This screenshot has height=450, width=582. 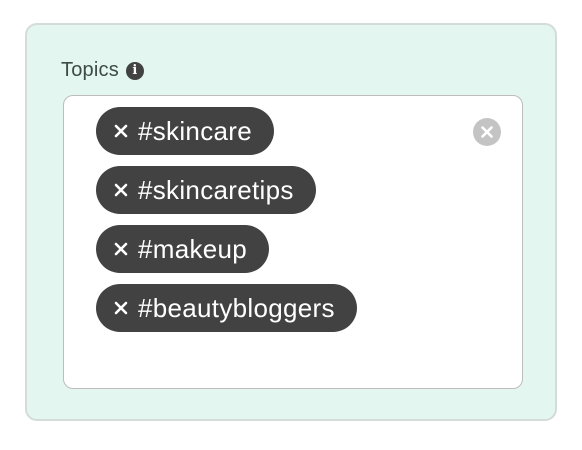 I want to click on tag-label: #beautybloggers, so click(x=236, y=308).